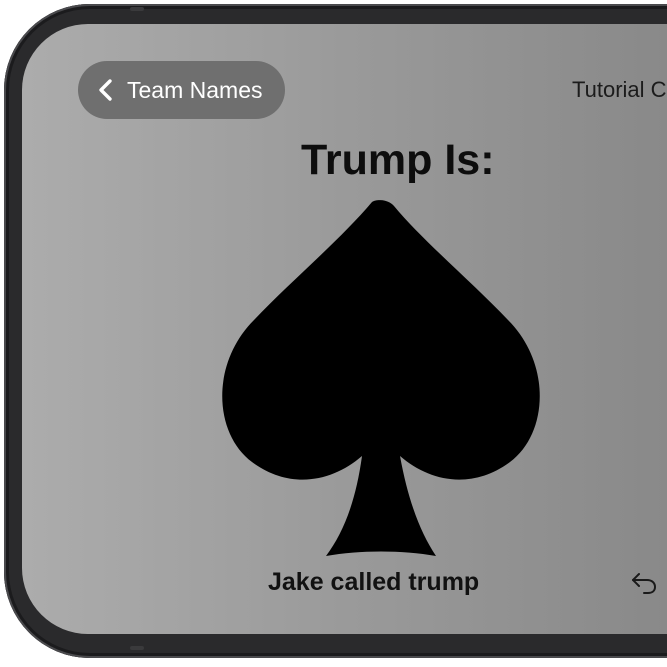 This screenshot has height=667, width=667. Describe the element at coordinates (195, 89) in the screenshot. I see `back-button-label: Team Names` at that location.